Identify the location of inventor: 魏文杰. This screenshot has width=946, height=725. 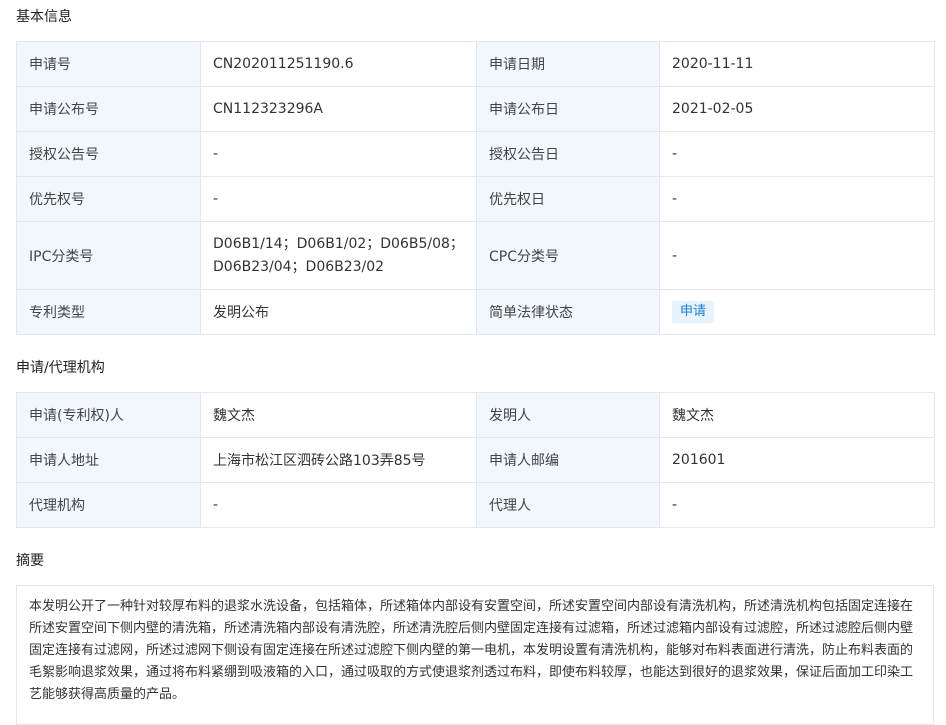
(797, 415).